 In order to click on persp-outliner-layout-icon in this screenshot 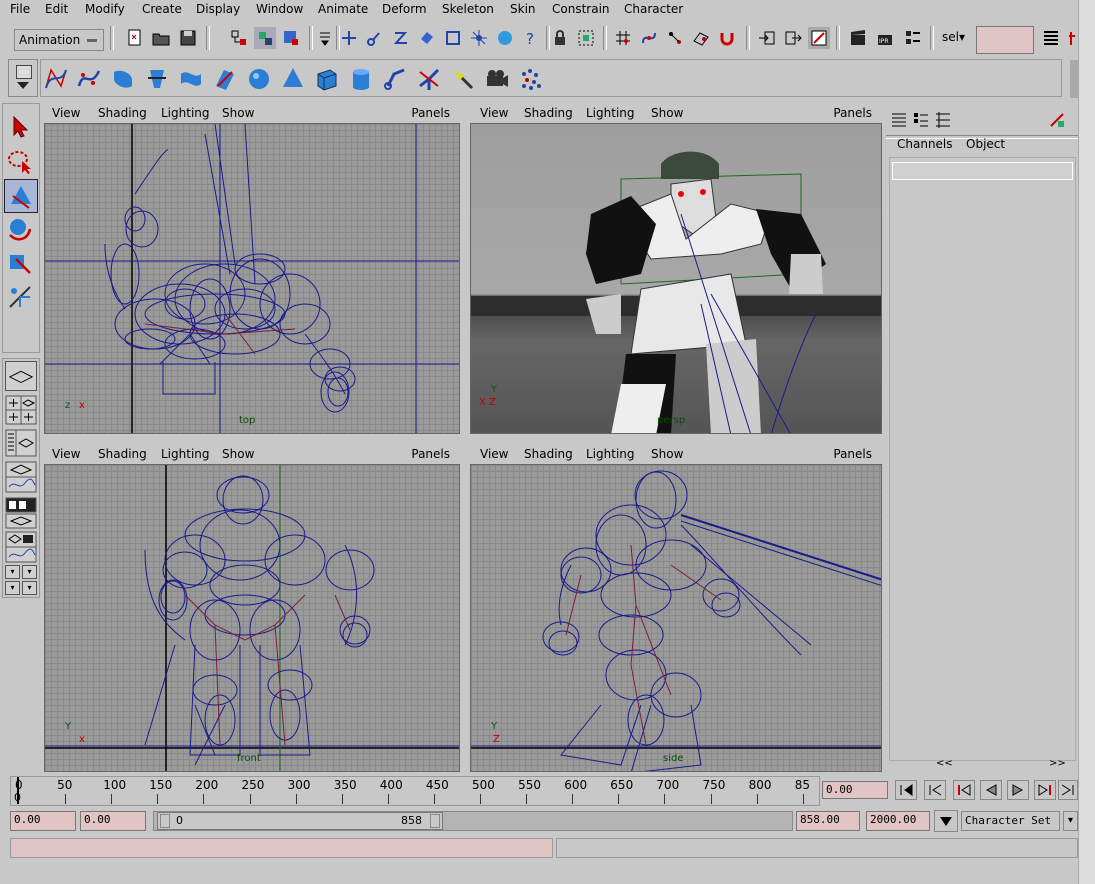, I will do `click(21, 443)`.